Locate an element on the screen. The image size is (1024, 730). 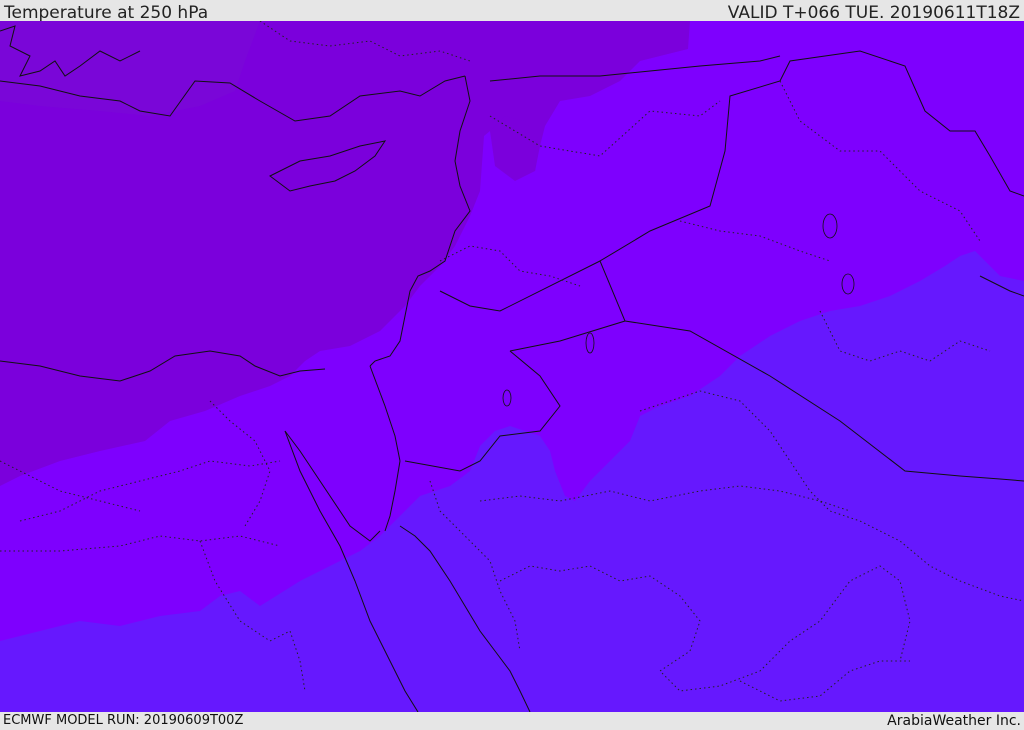
valid-time-label: VALID T+066 TUE. 20190611T18Z is located at coordinates (873, 13).